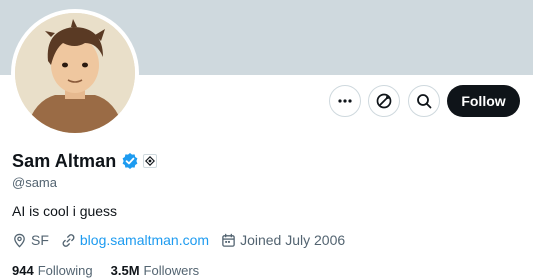 This screenshot has height=279, width=533. I want to click on location-item: SF, so click(30, 240).